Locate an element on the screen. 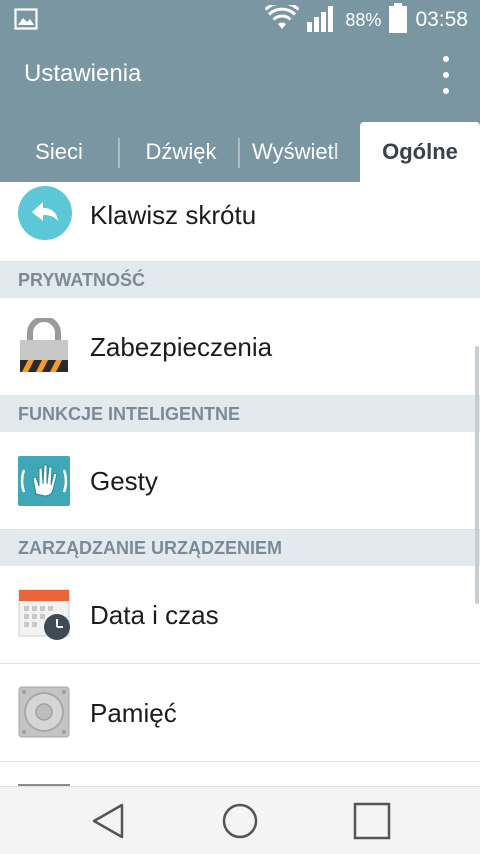  list-item-shortcut-key: Klawisz skrótu is located at coordinates (240, 222).